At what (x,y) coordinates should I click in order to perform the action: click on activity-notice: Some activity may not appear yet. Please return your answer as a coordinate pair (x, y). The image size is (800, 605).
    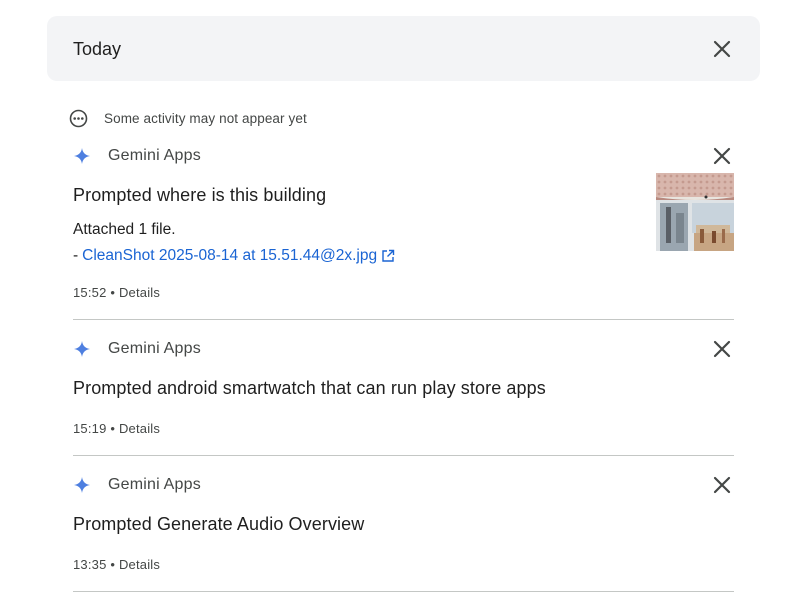
    Looking at the image, I should click on (188, 118).